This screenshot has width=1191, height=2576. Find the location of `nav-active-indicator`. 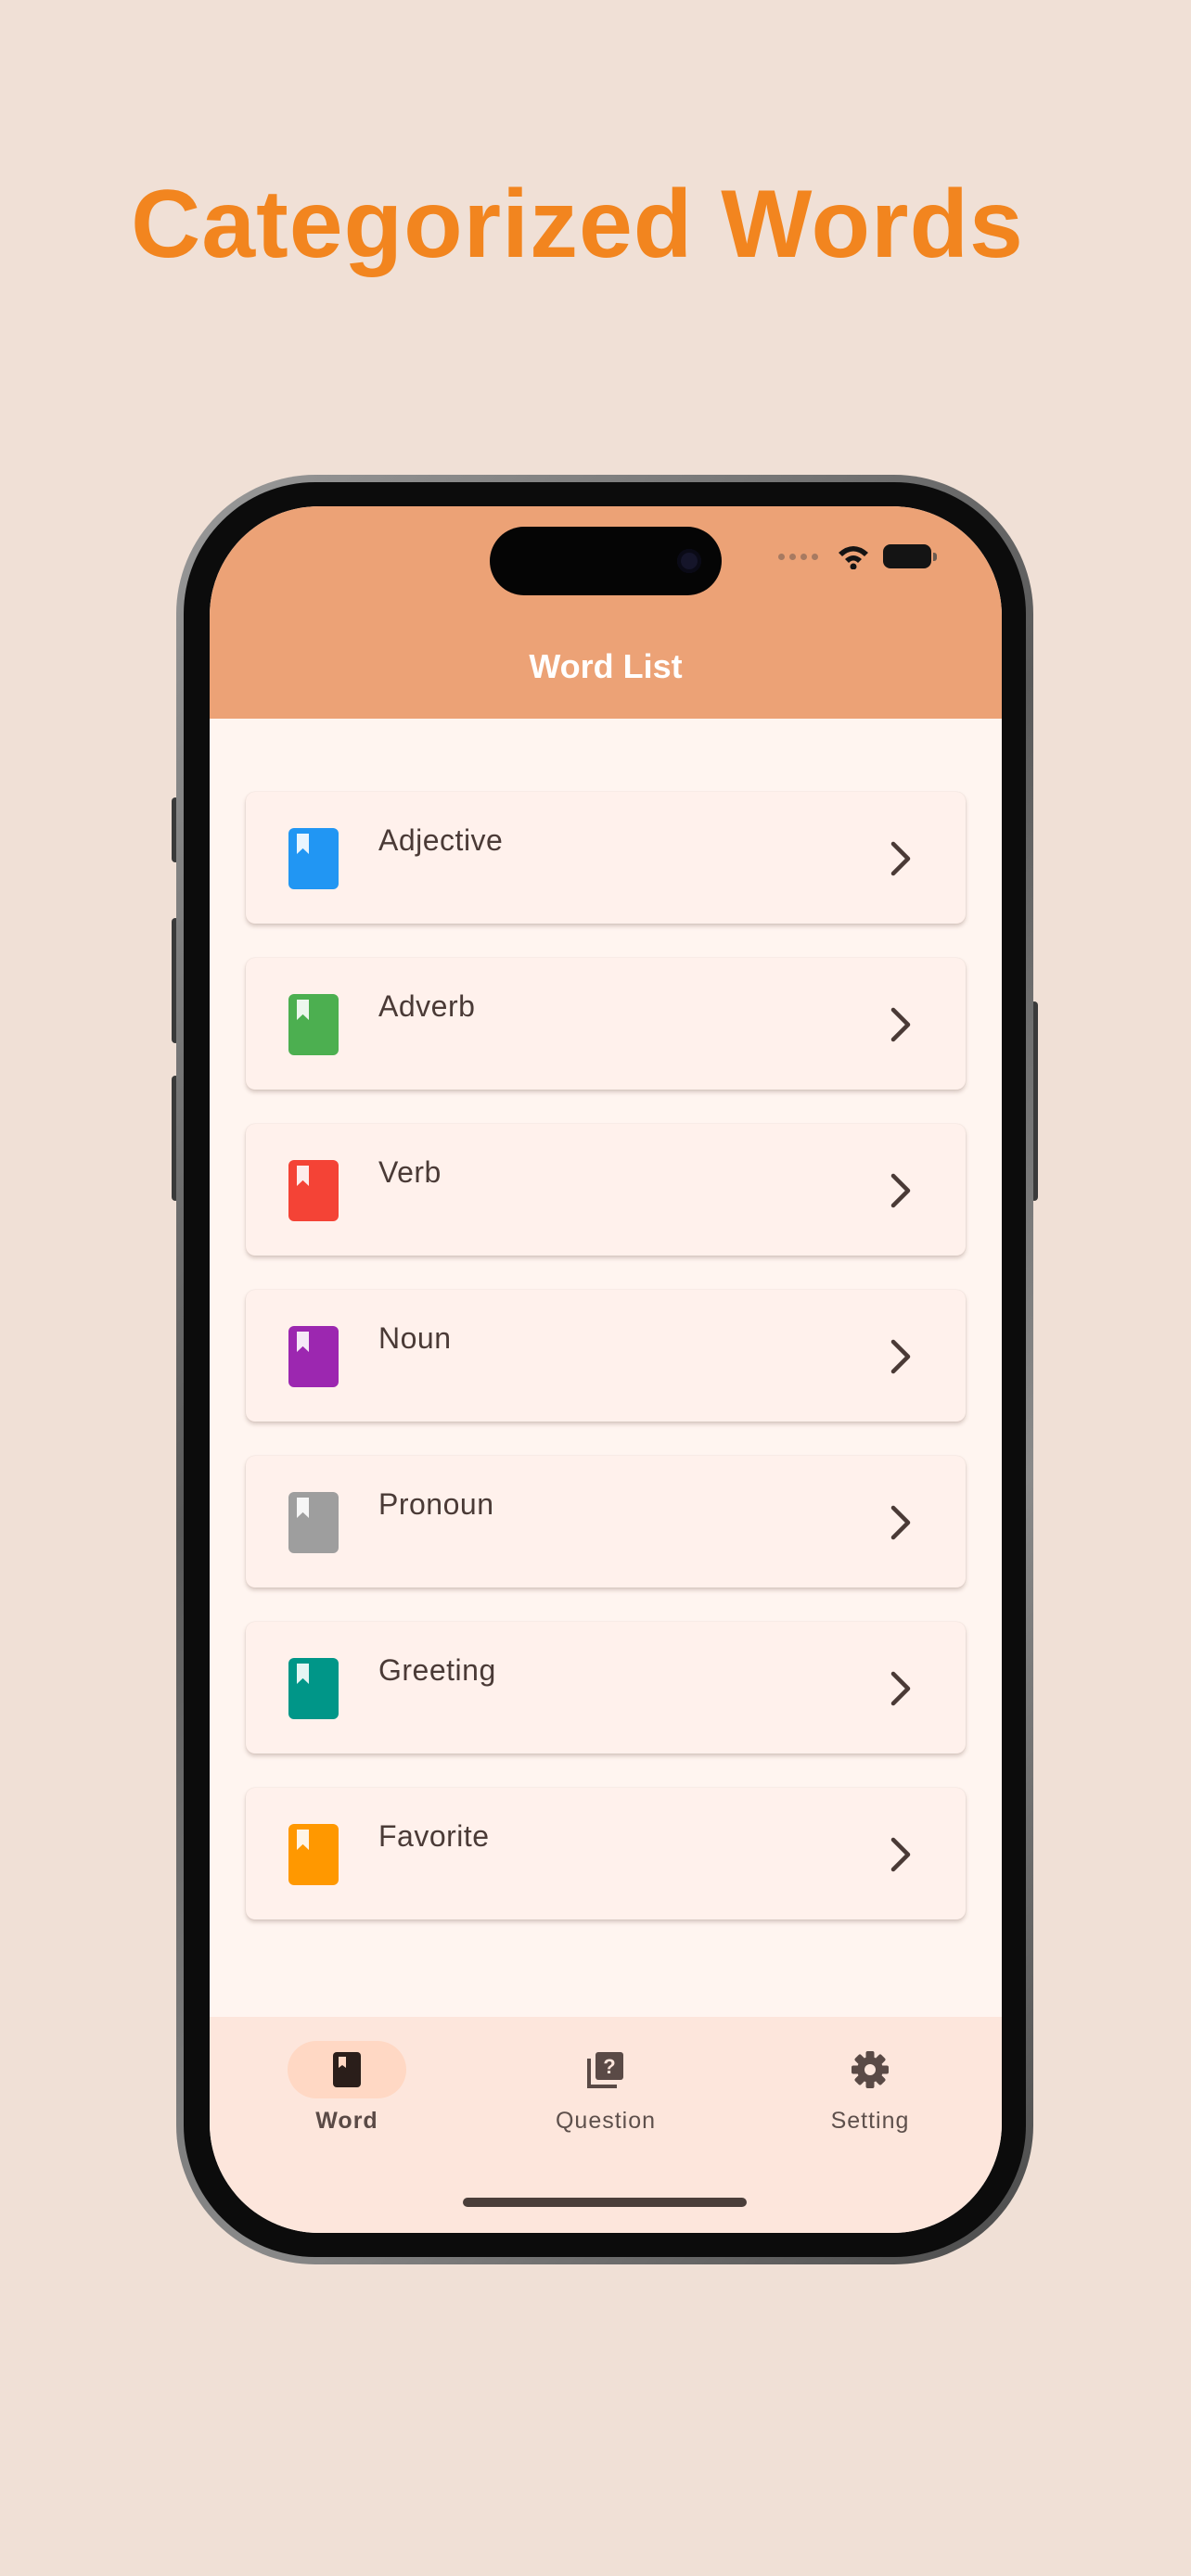

nav-active-indicator is located at coordinates (347, 2070).